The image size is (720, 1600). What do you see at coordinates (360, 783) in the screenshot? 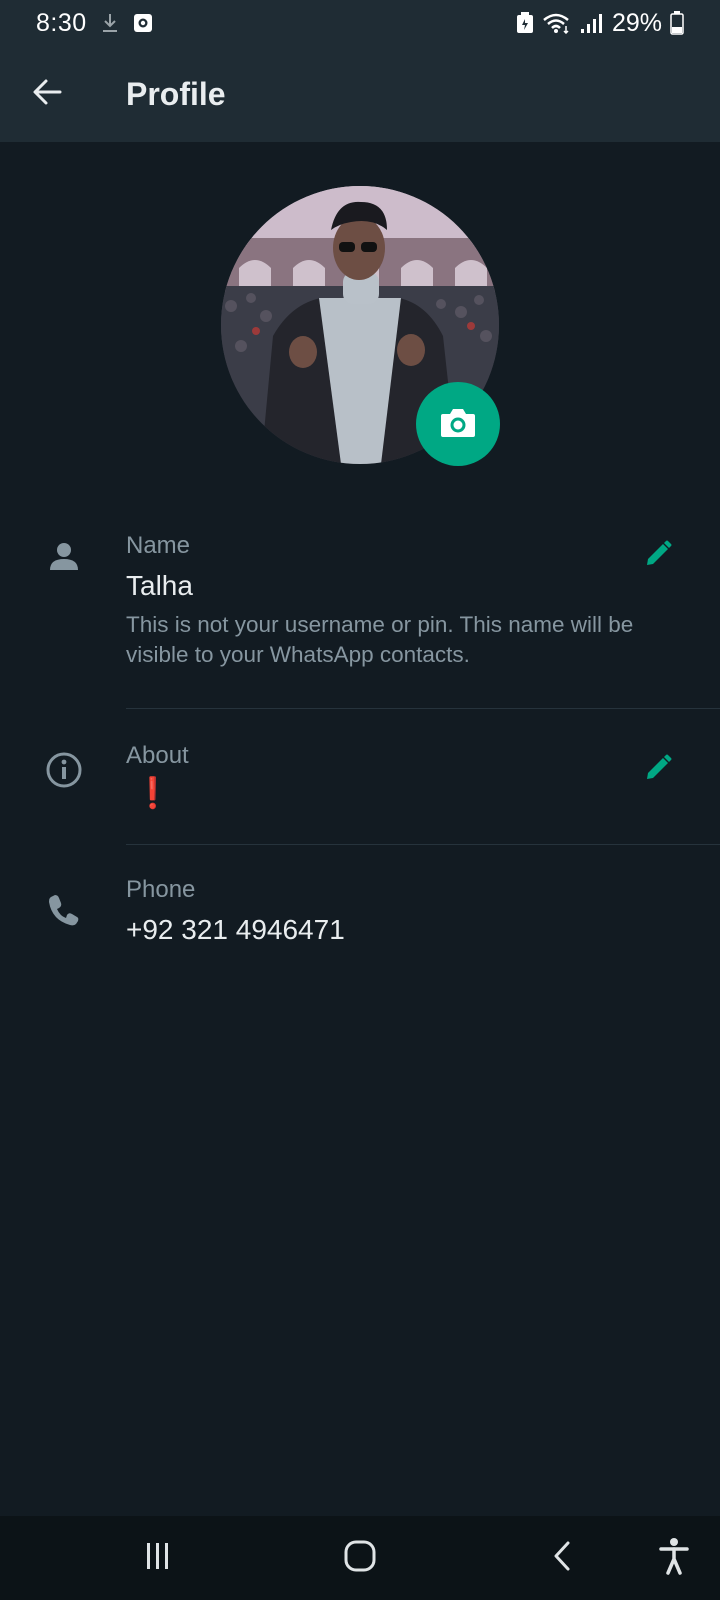
I see `about-row: About ❗` at bounding box center [360, 783].